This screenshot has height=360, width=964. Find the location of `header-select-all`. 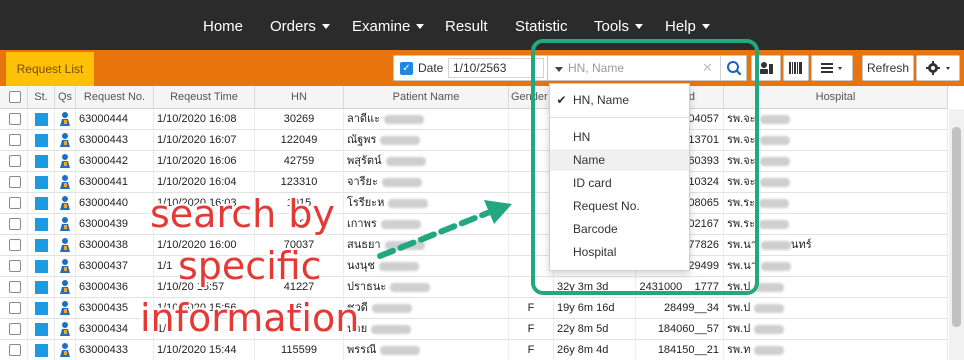

header-select-all is located at coordinates (14, 97).